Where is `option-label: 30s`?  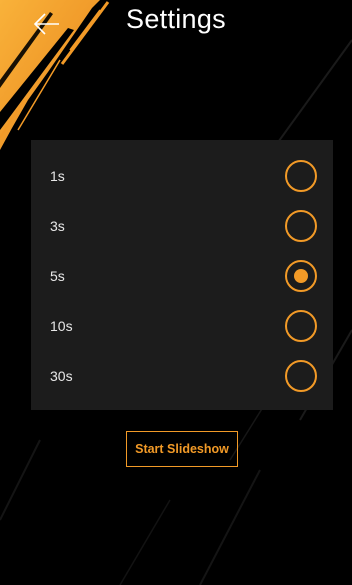 option-label: 30s is located at coordinates (61, 376).